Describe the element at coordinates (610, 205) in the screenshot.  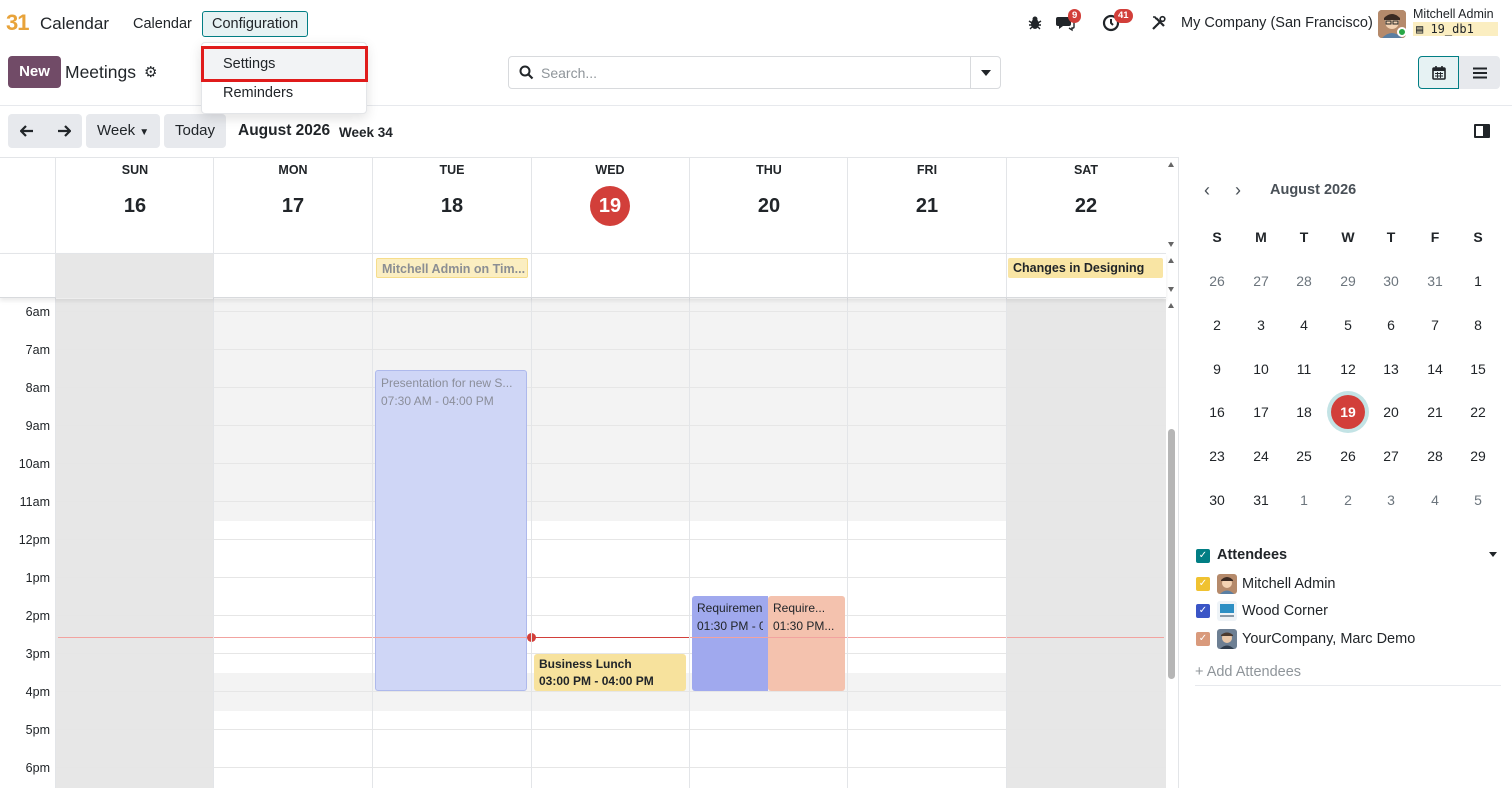
I see `day-header-wed: WED 19` at that location.